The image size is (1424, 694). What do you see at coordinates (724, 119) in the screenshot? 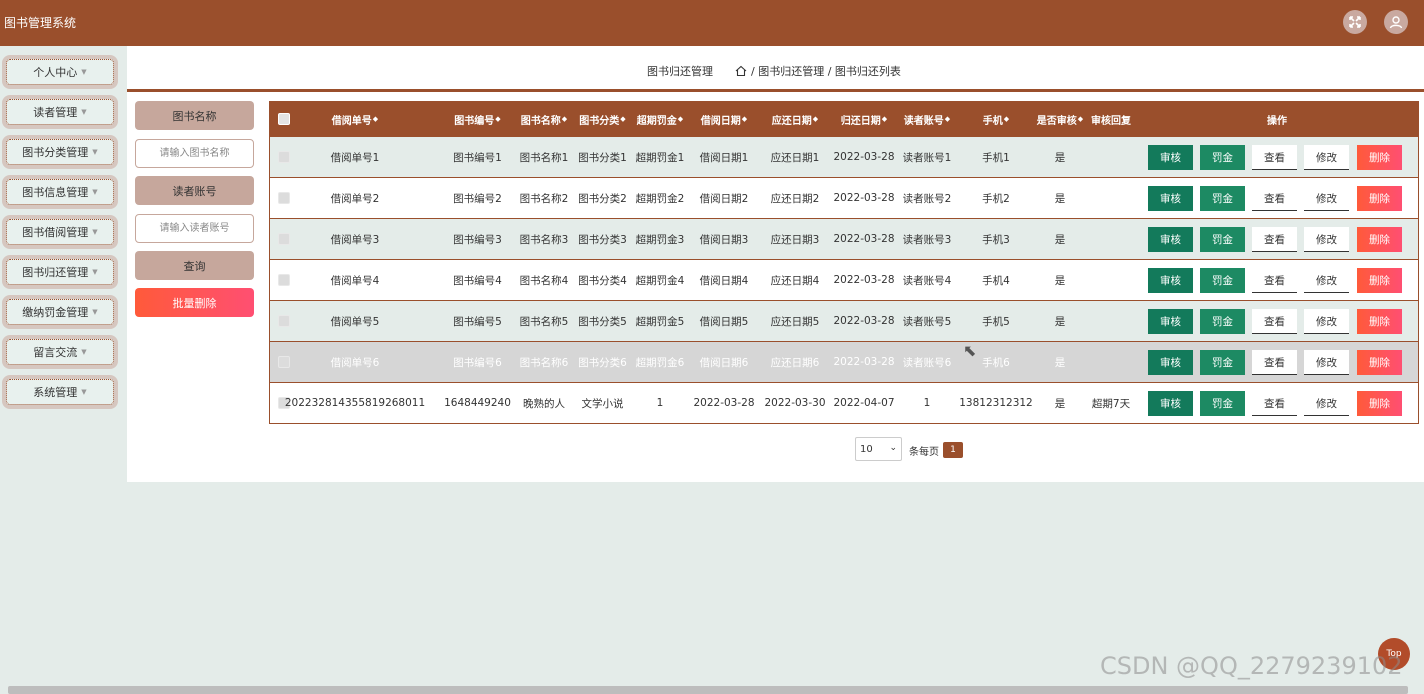
I see `column-header: 借阅日期 ◆` at bounding box center [724, 119].